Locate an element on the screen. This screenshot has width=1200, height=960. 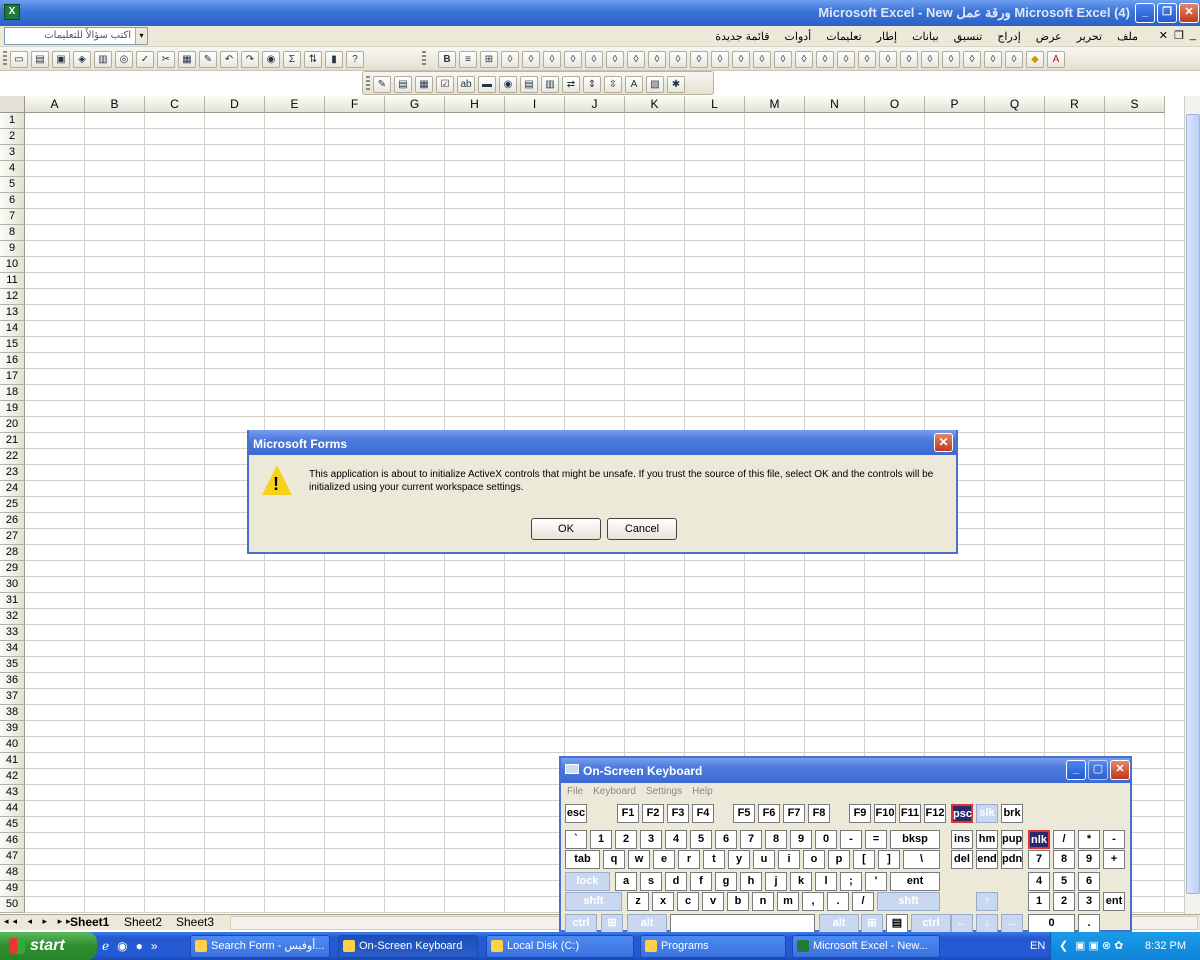
osk-key: F2 is located at coordinates (653, 813).